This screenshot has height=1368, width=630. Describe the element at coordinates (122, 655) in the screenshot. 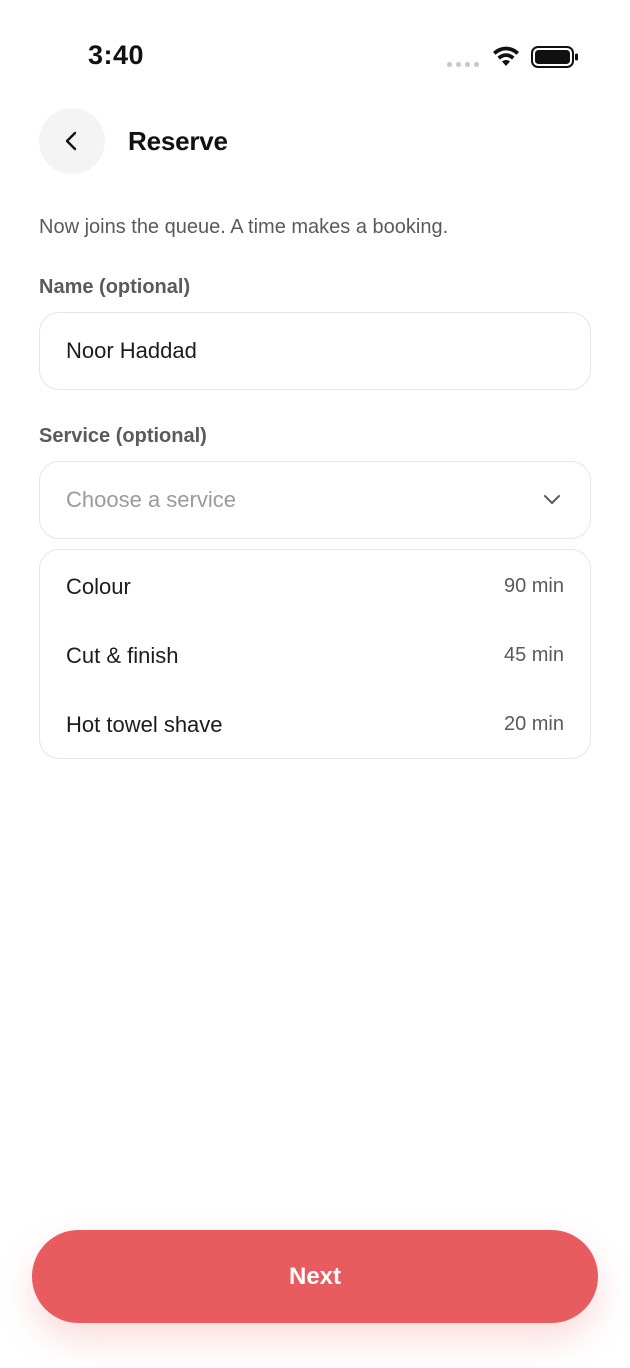

I see `service-option-name: Cut & finish` at that location.